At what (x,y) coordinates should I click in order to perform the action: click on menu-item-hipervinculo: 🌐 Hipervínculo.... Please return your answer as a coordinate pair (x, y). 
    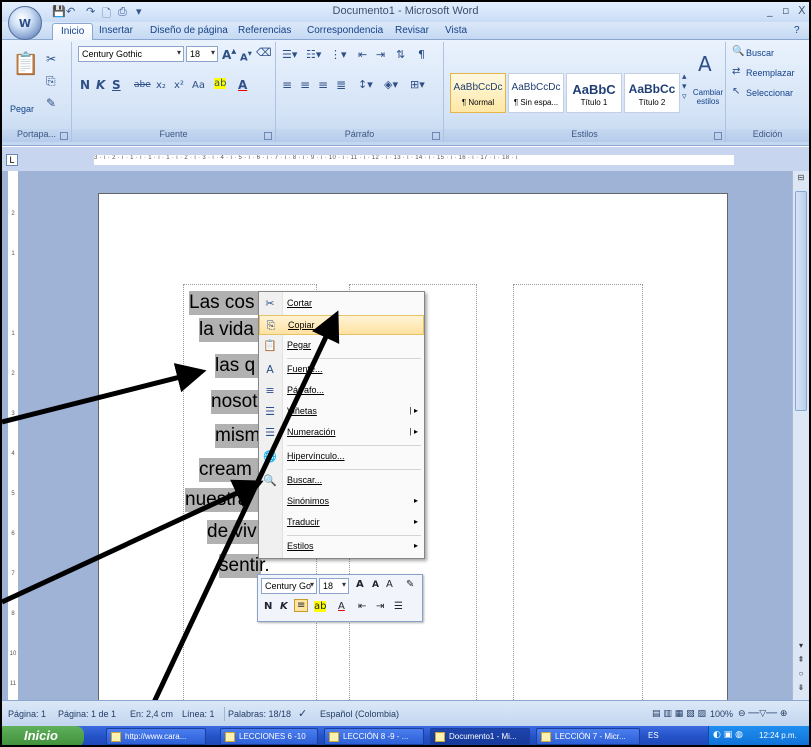
    Looking at the image, I should click on (341, 457).